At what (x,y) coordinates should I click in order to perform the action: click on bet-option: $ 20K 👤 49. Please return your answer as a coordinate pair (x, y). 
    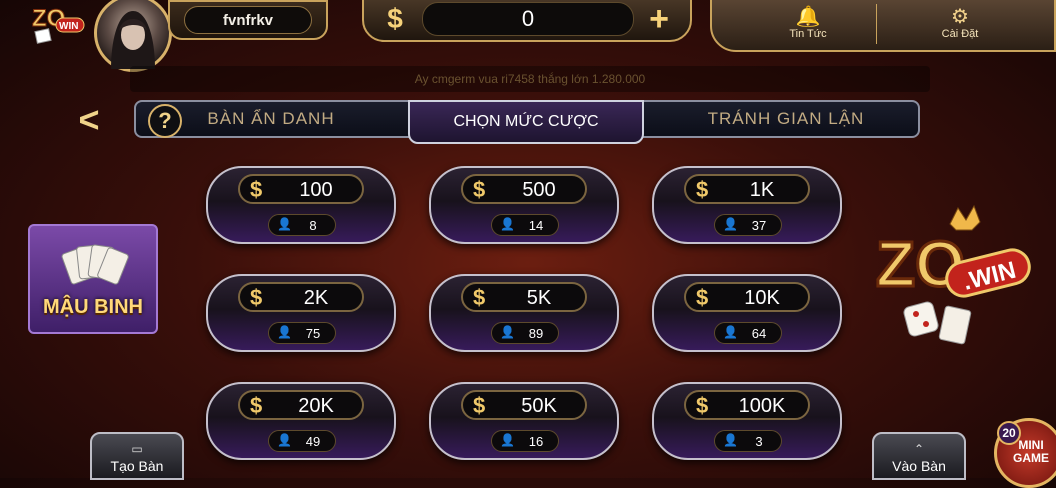
    Looking at the image, I should click on (301, 421).